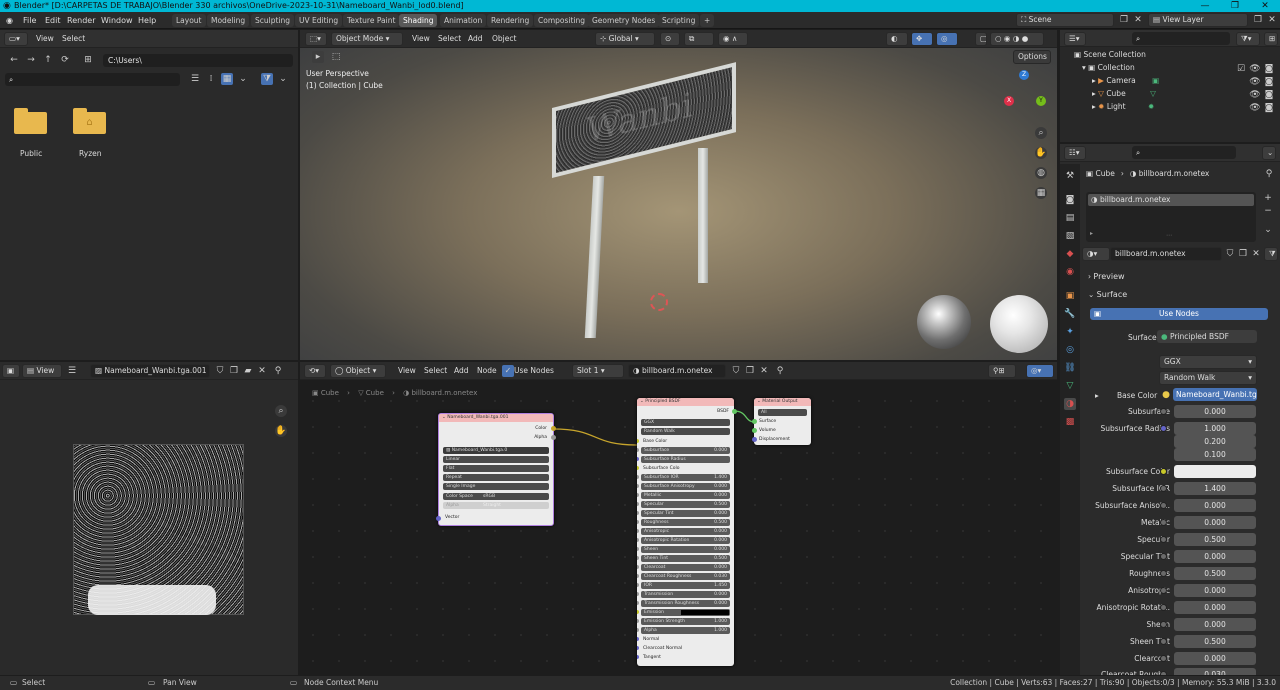 This screenshot has width=1280, height=690. I want to click on bsdf-input-row: Emission Strength 1.000, so click(685, 621).